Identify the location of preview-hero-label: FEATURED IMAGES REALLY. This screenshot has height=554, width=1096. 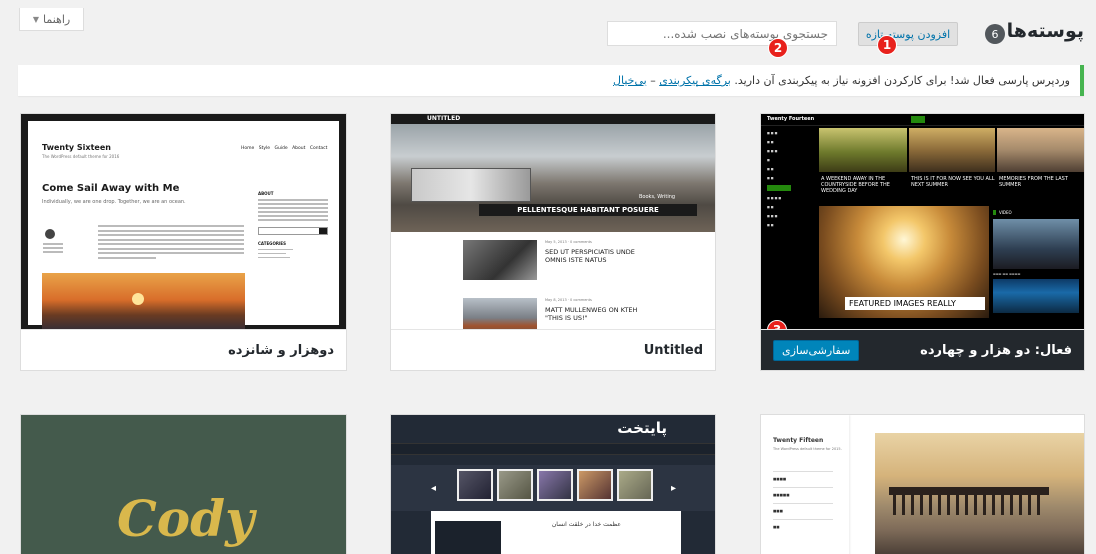
(915, 303).